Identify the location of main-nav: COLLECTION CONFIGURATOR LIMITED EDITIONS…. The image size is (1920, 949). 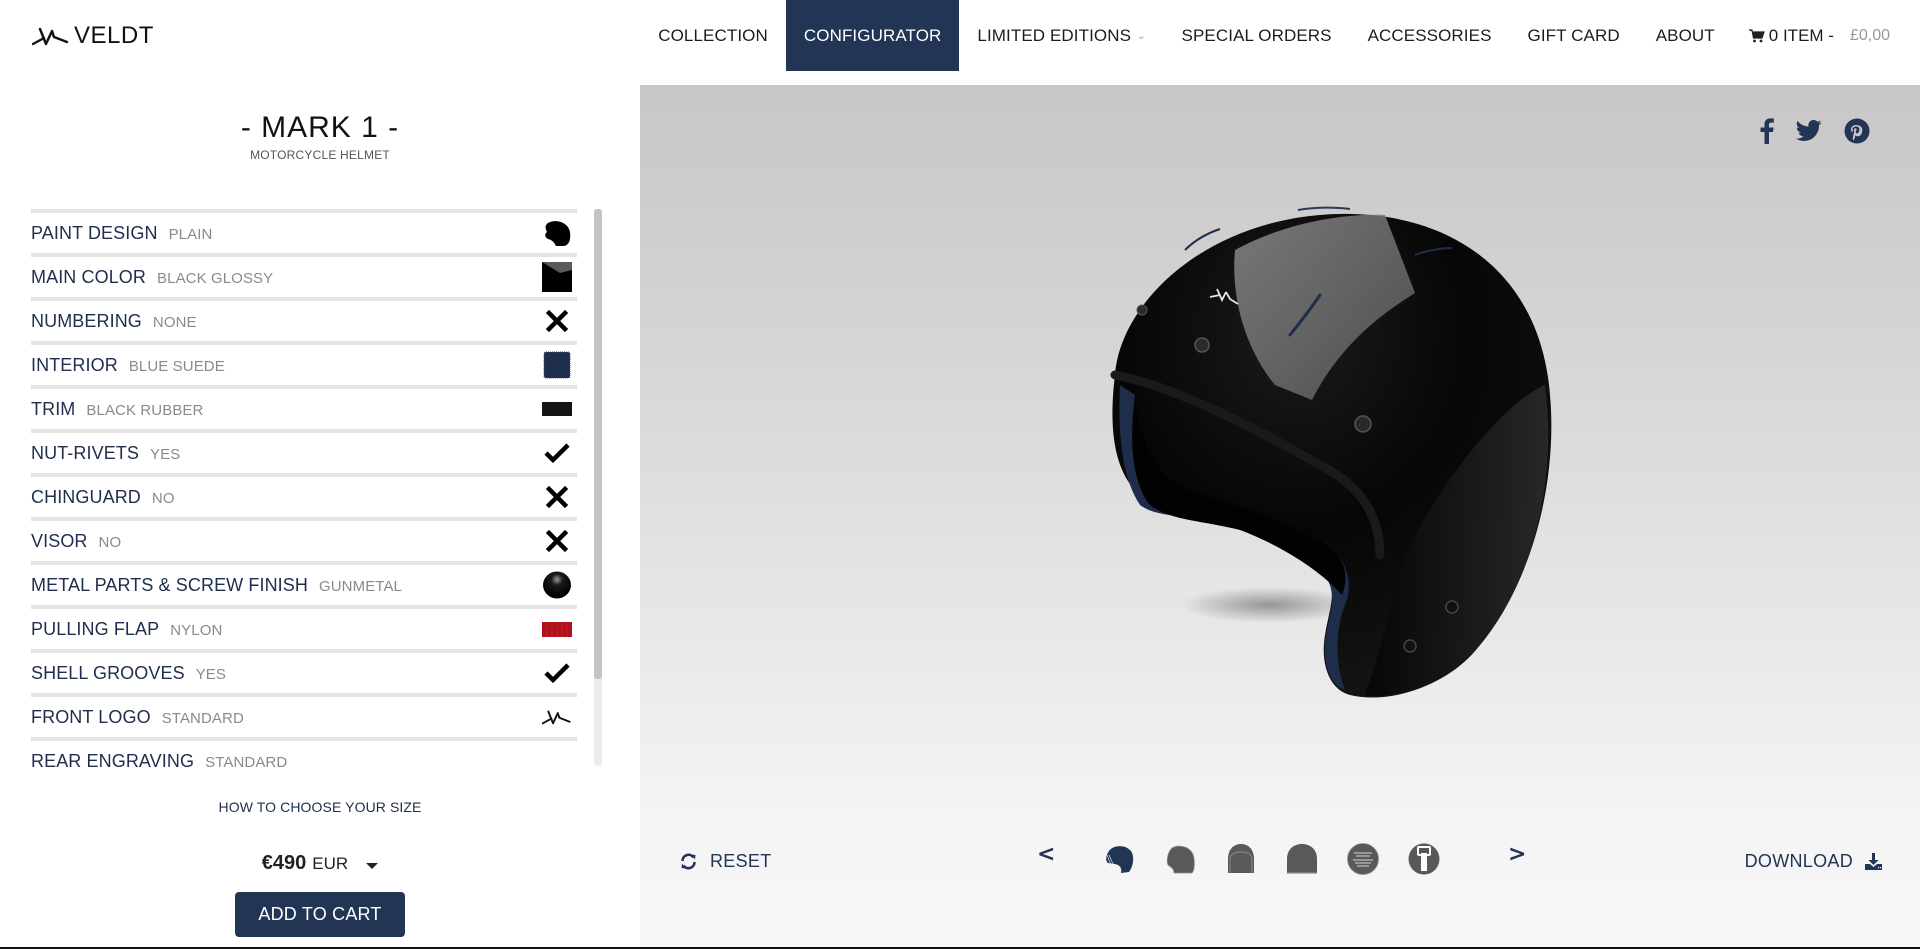
(1265, 35).